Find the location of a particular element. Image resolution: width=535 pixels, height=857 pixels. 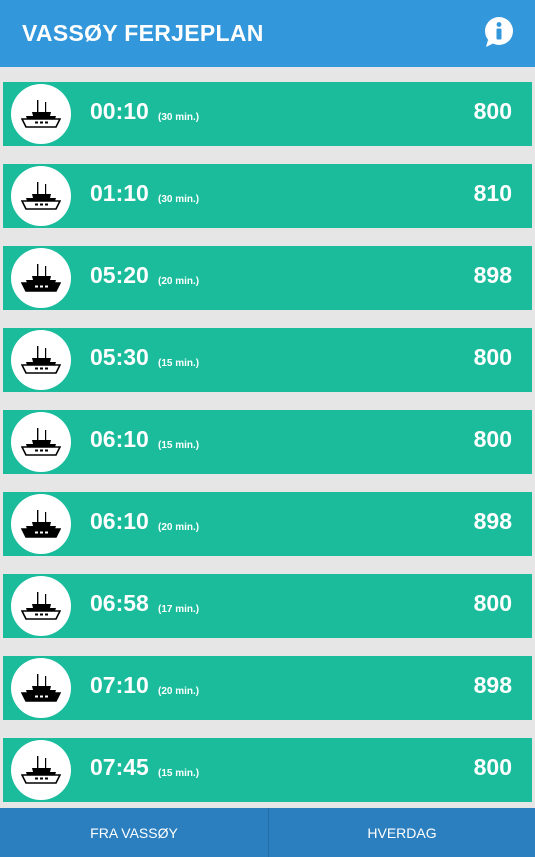

page-title: VASSØY FERJEPLAN is located at coordinates (143, 33).